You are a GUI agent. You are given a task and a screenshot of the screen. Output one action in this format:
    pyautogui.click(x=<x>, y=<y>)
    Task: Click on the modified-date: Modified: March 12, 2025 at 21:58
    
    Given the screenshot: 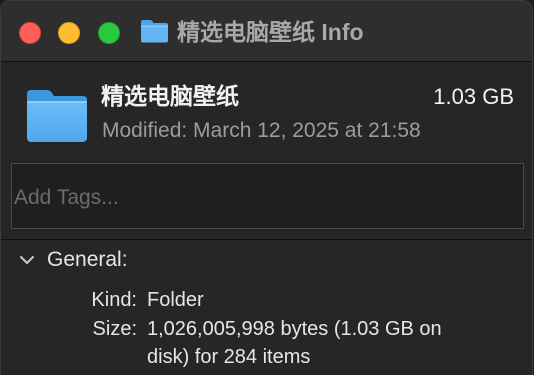 What is the action you would take?
    pyautogui.click(x=261, y=130)
    